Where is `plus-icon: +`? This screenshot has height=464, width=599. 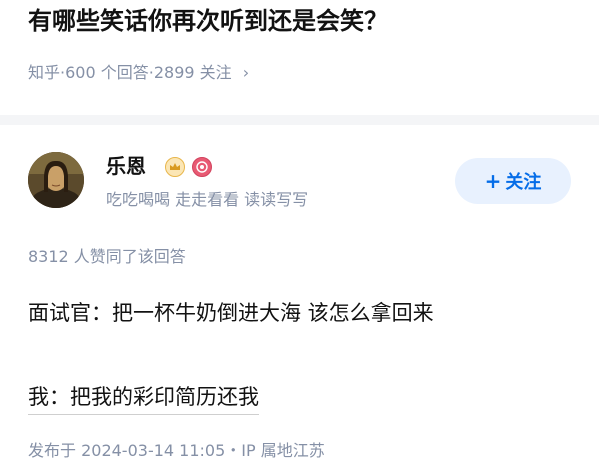
plus-icon: + is located at coordinates (493, 181).